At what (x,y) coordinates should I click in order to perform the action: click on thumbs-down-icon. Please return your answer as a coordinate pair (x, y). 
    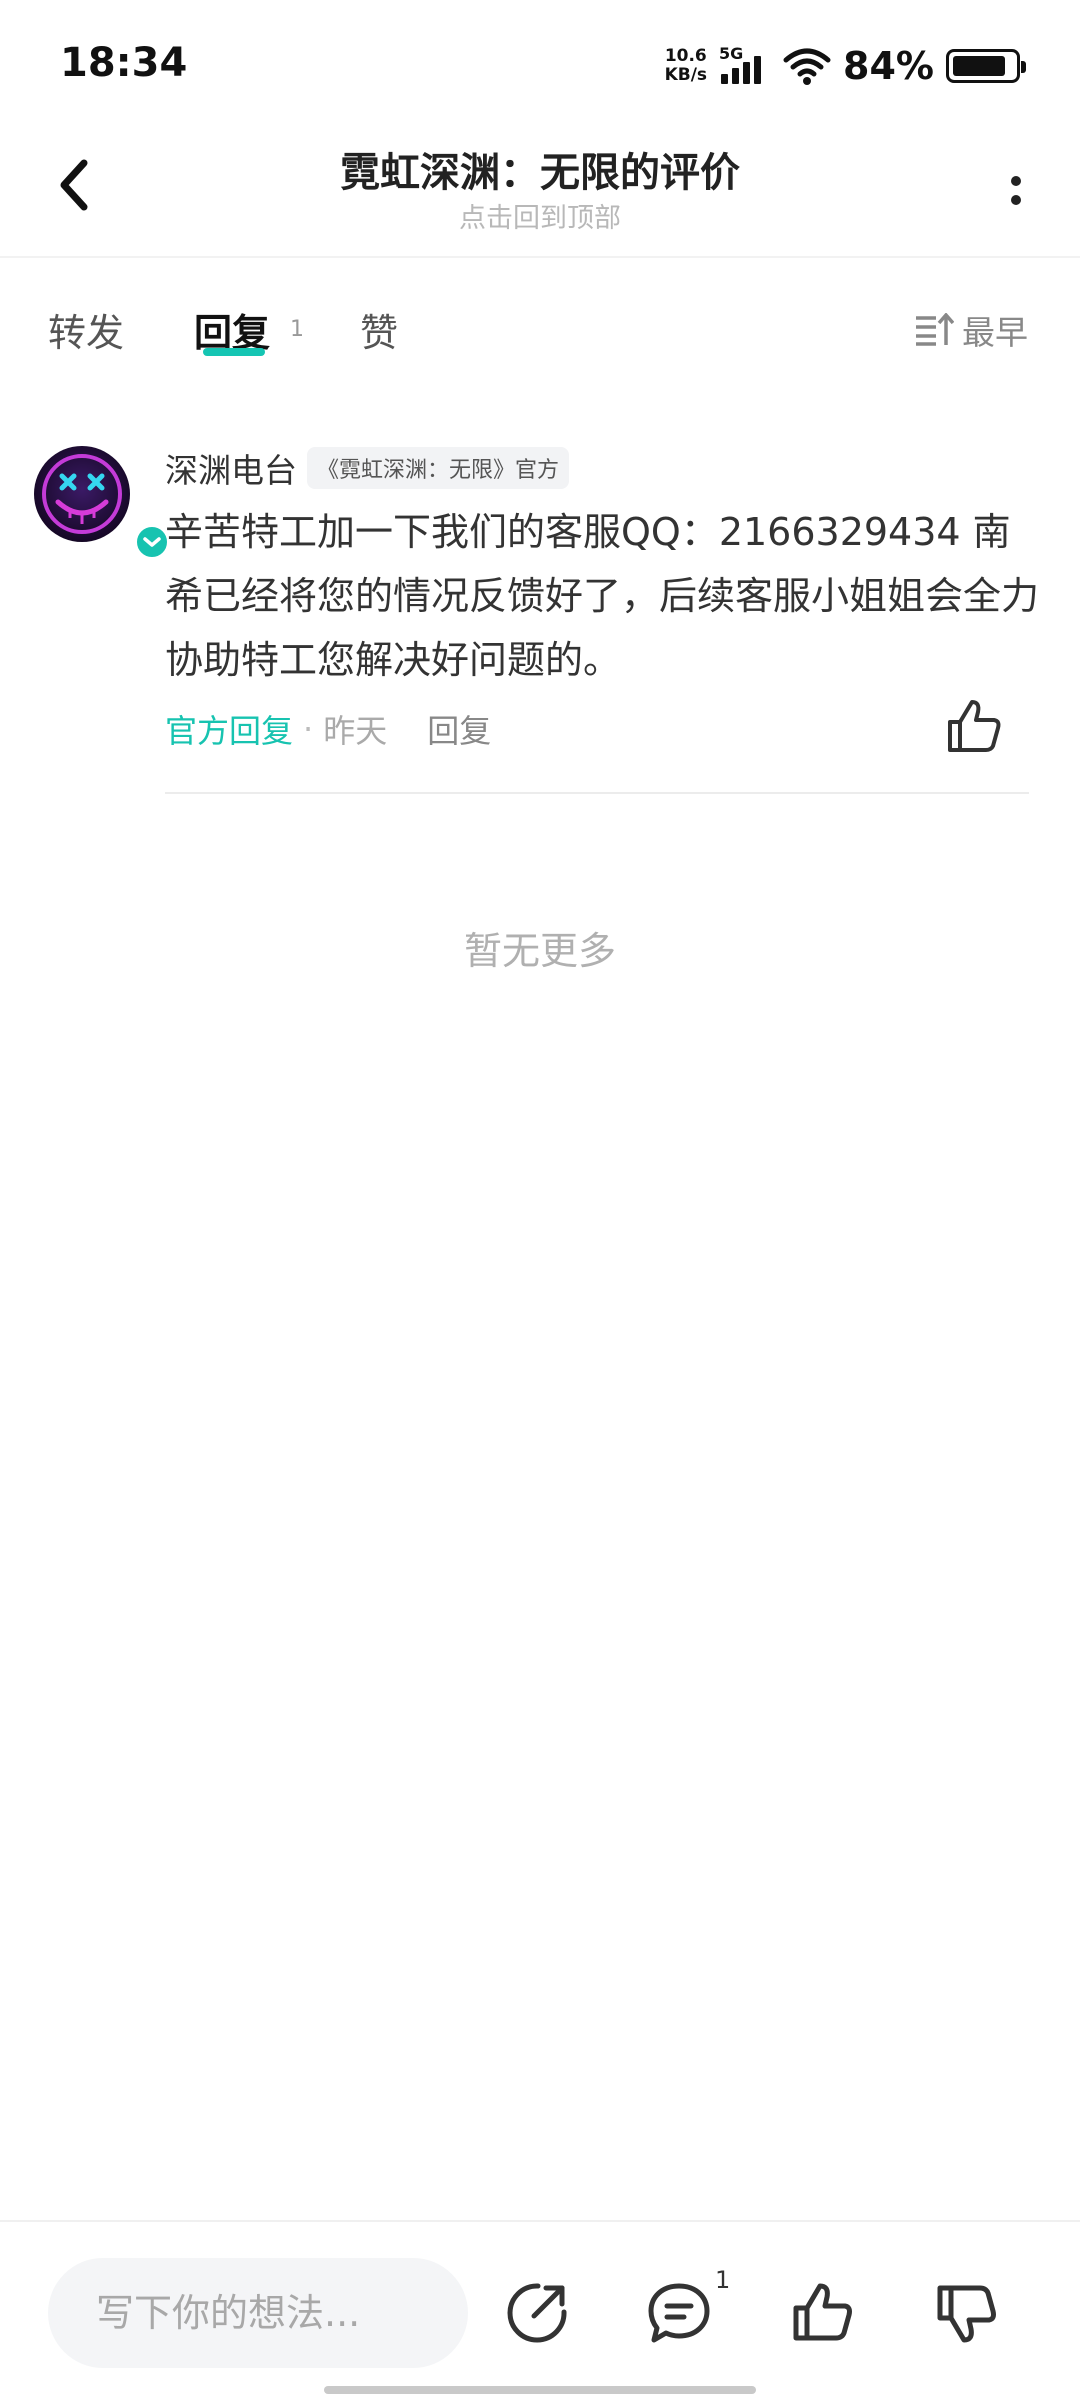
    Looking at the image, I should click on (967, 2313).